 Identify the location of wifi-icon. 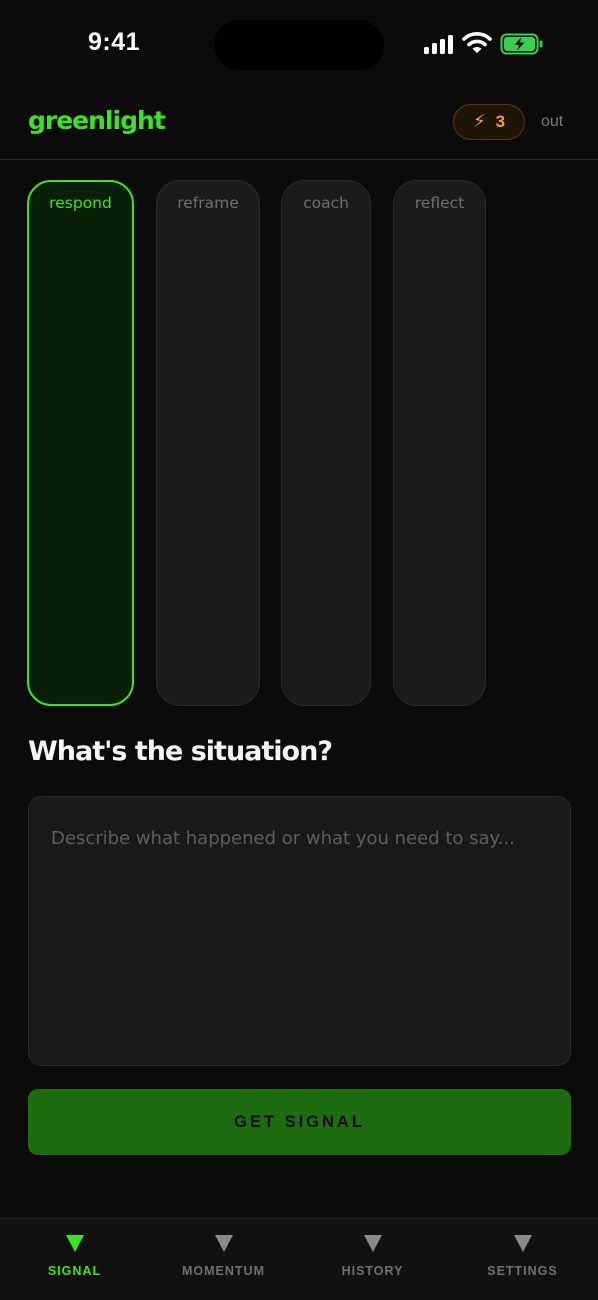
(477, 42).